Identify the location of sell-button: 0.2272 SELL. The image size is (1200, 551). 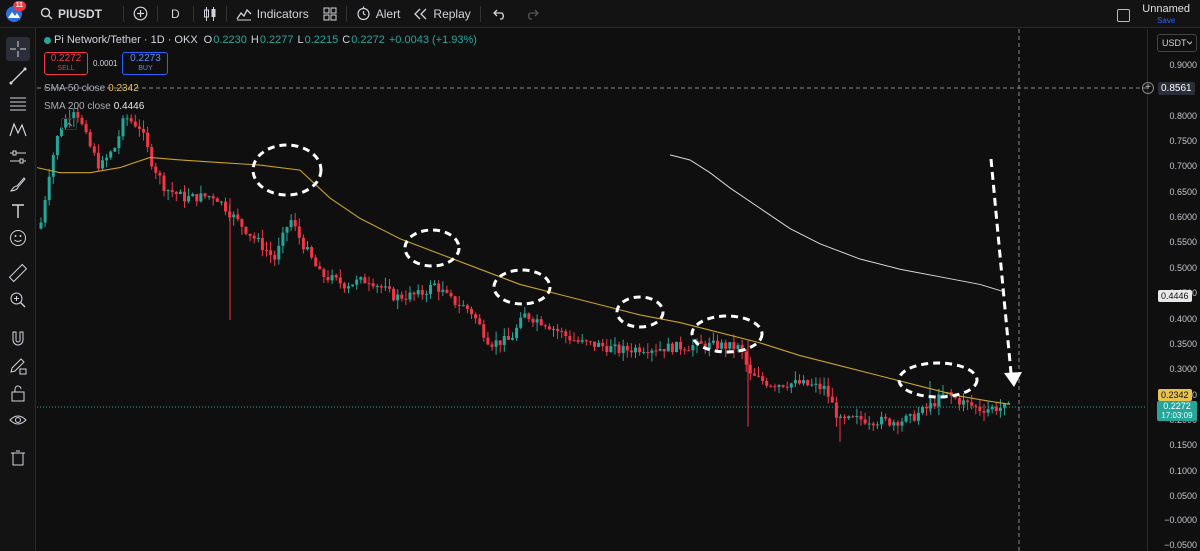
(66, 63).